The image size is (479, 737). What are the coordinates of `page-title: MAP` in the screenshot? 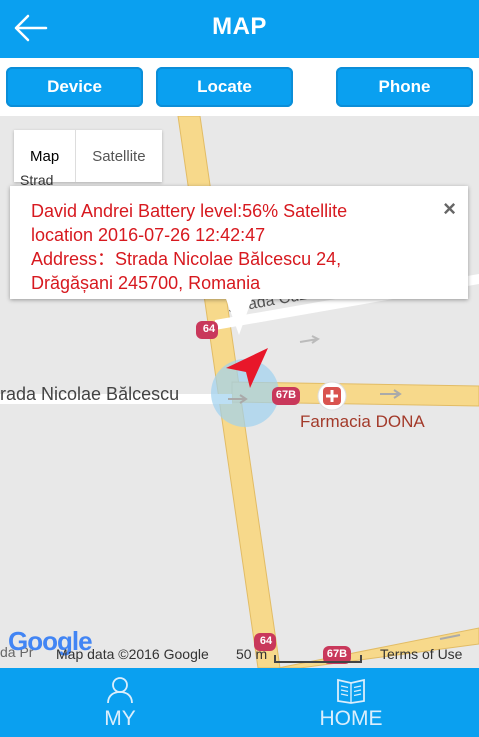 It's located at (239, 26).